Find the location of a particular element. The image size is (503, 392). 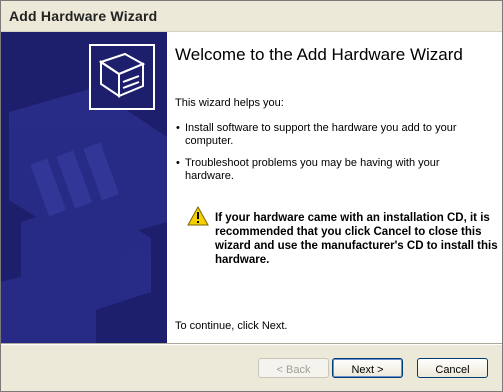

cancel-button: Cancel is located at coordinates (452, 368).